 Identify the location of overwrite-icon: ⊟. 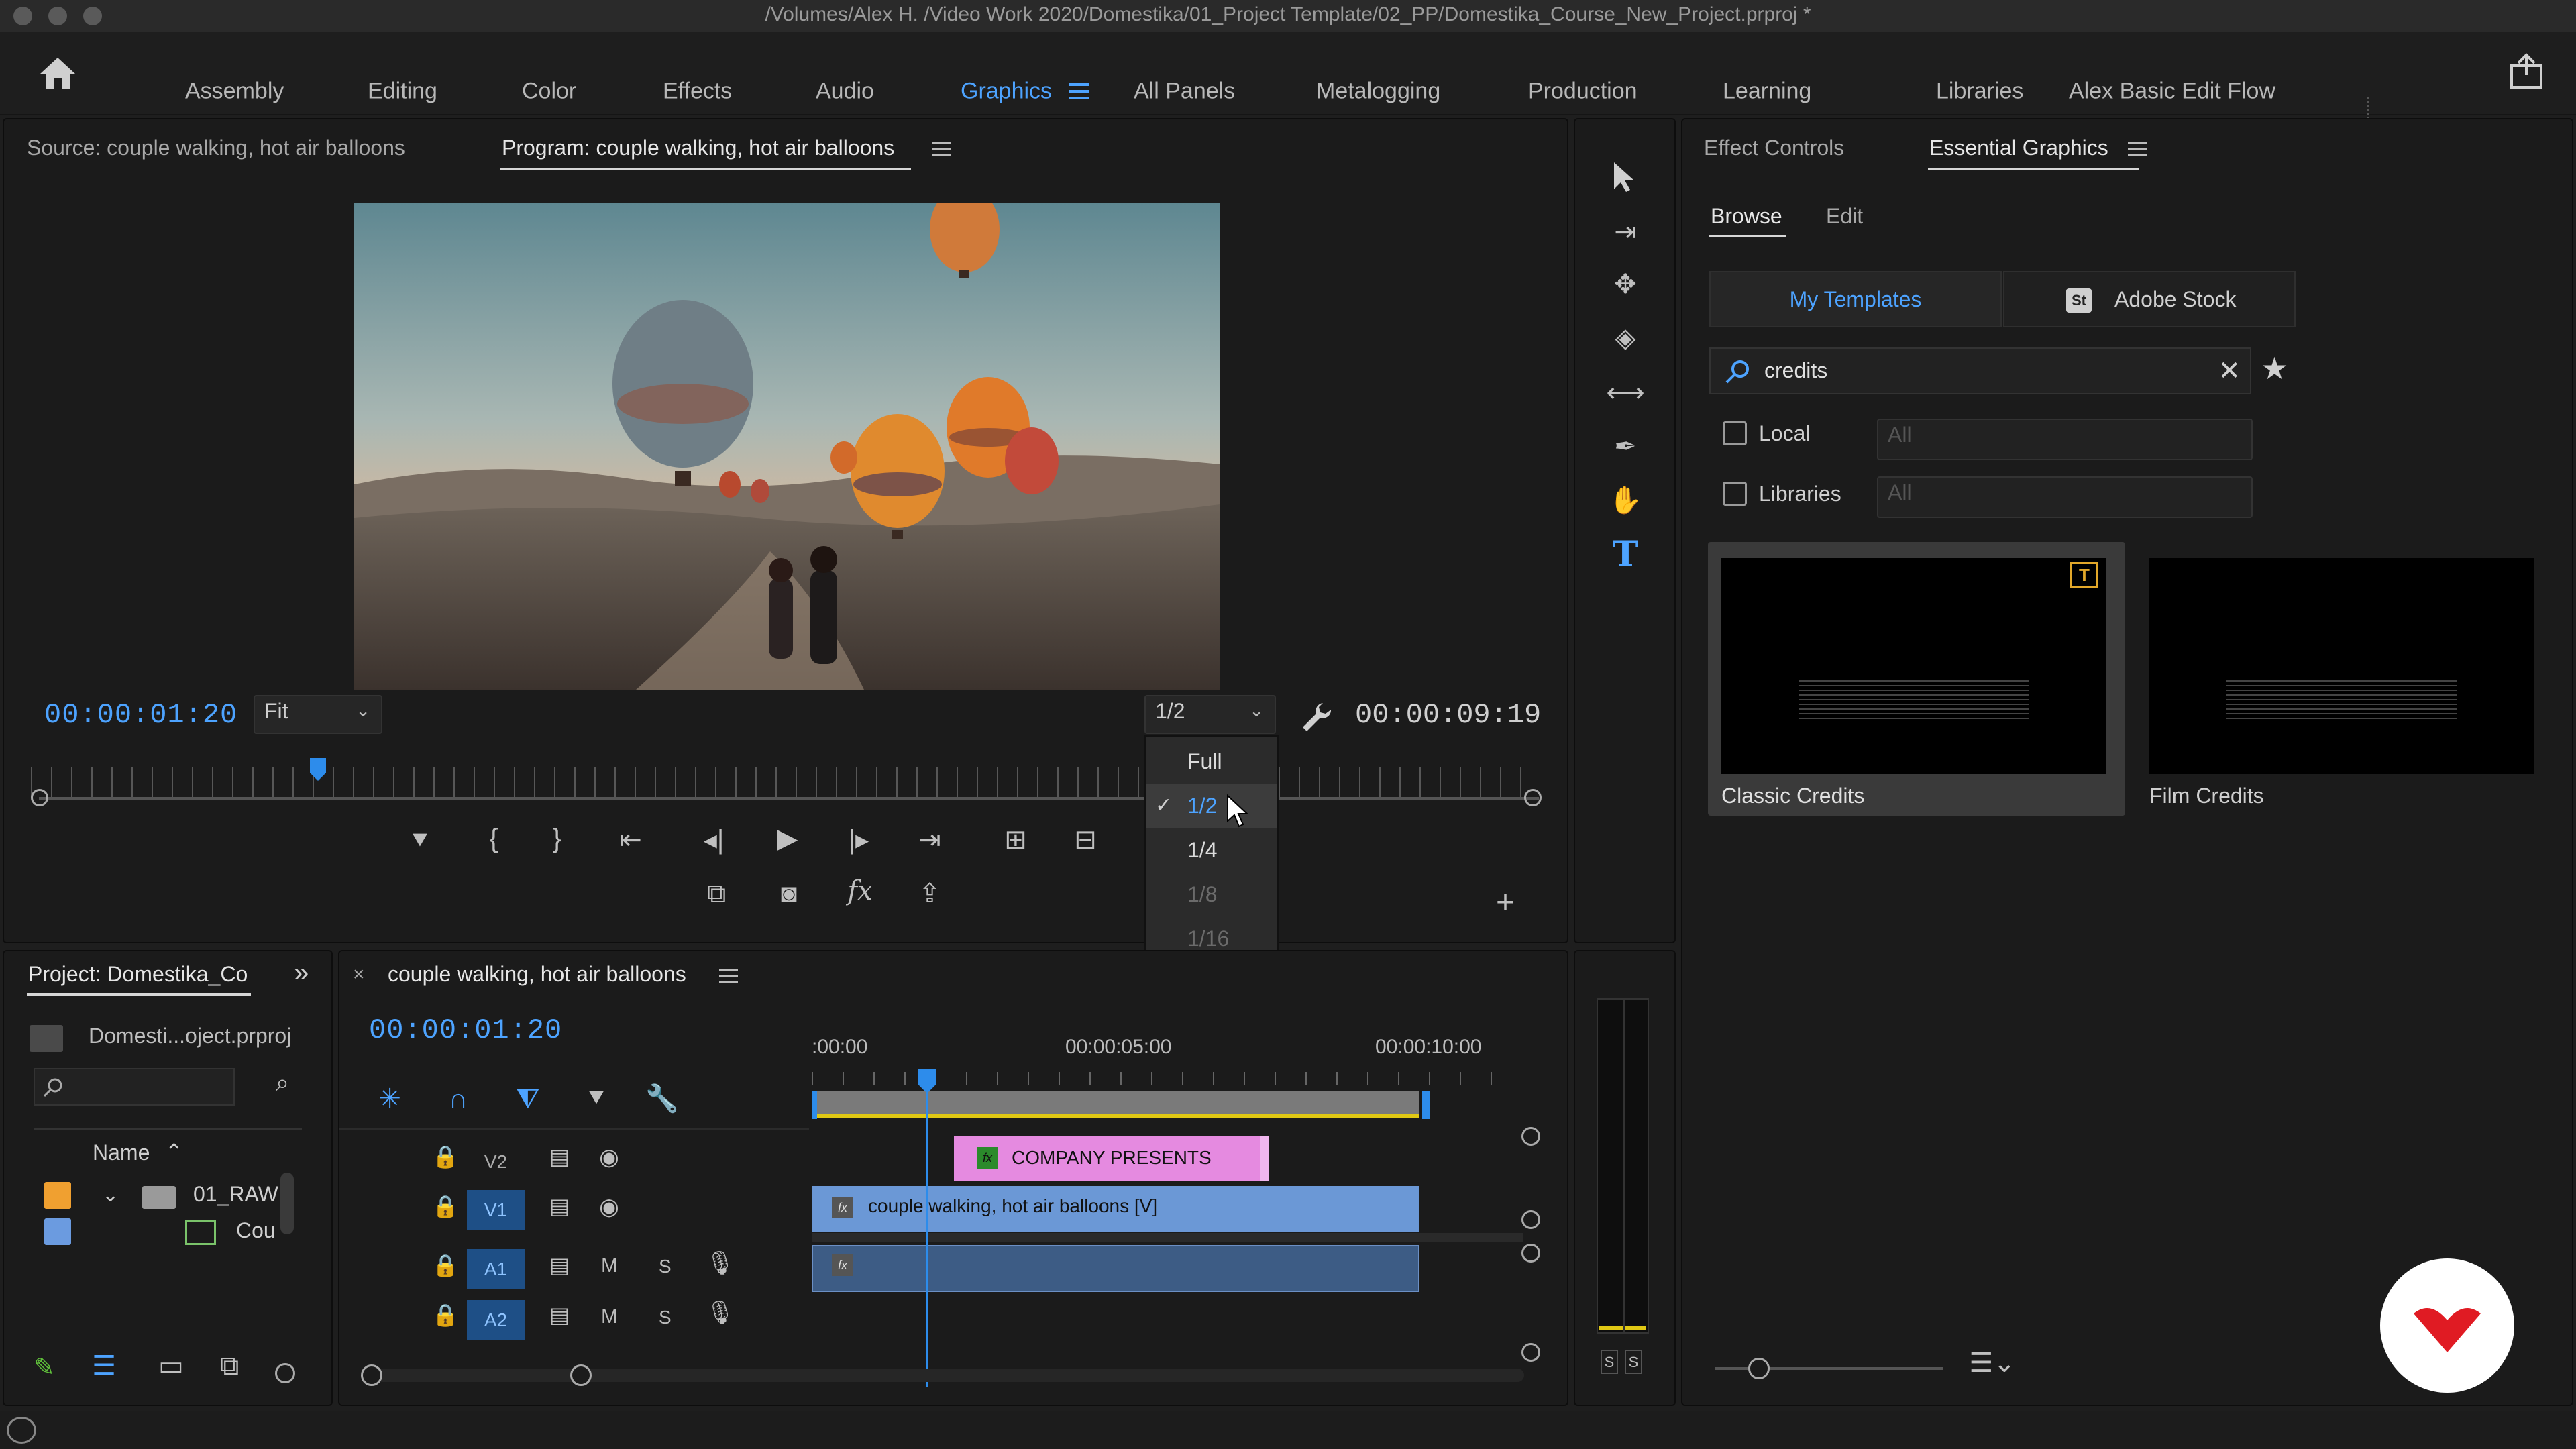
(1085, 839).